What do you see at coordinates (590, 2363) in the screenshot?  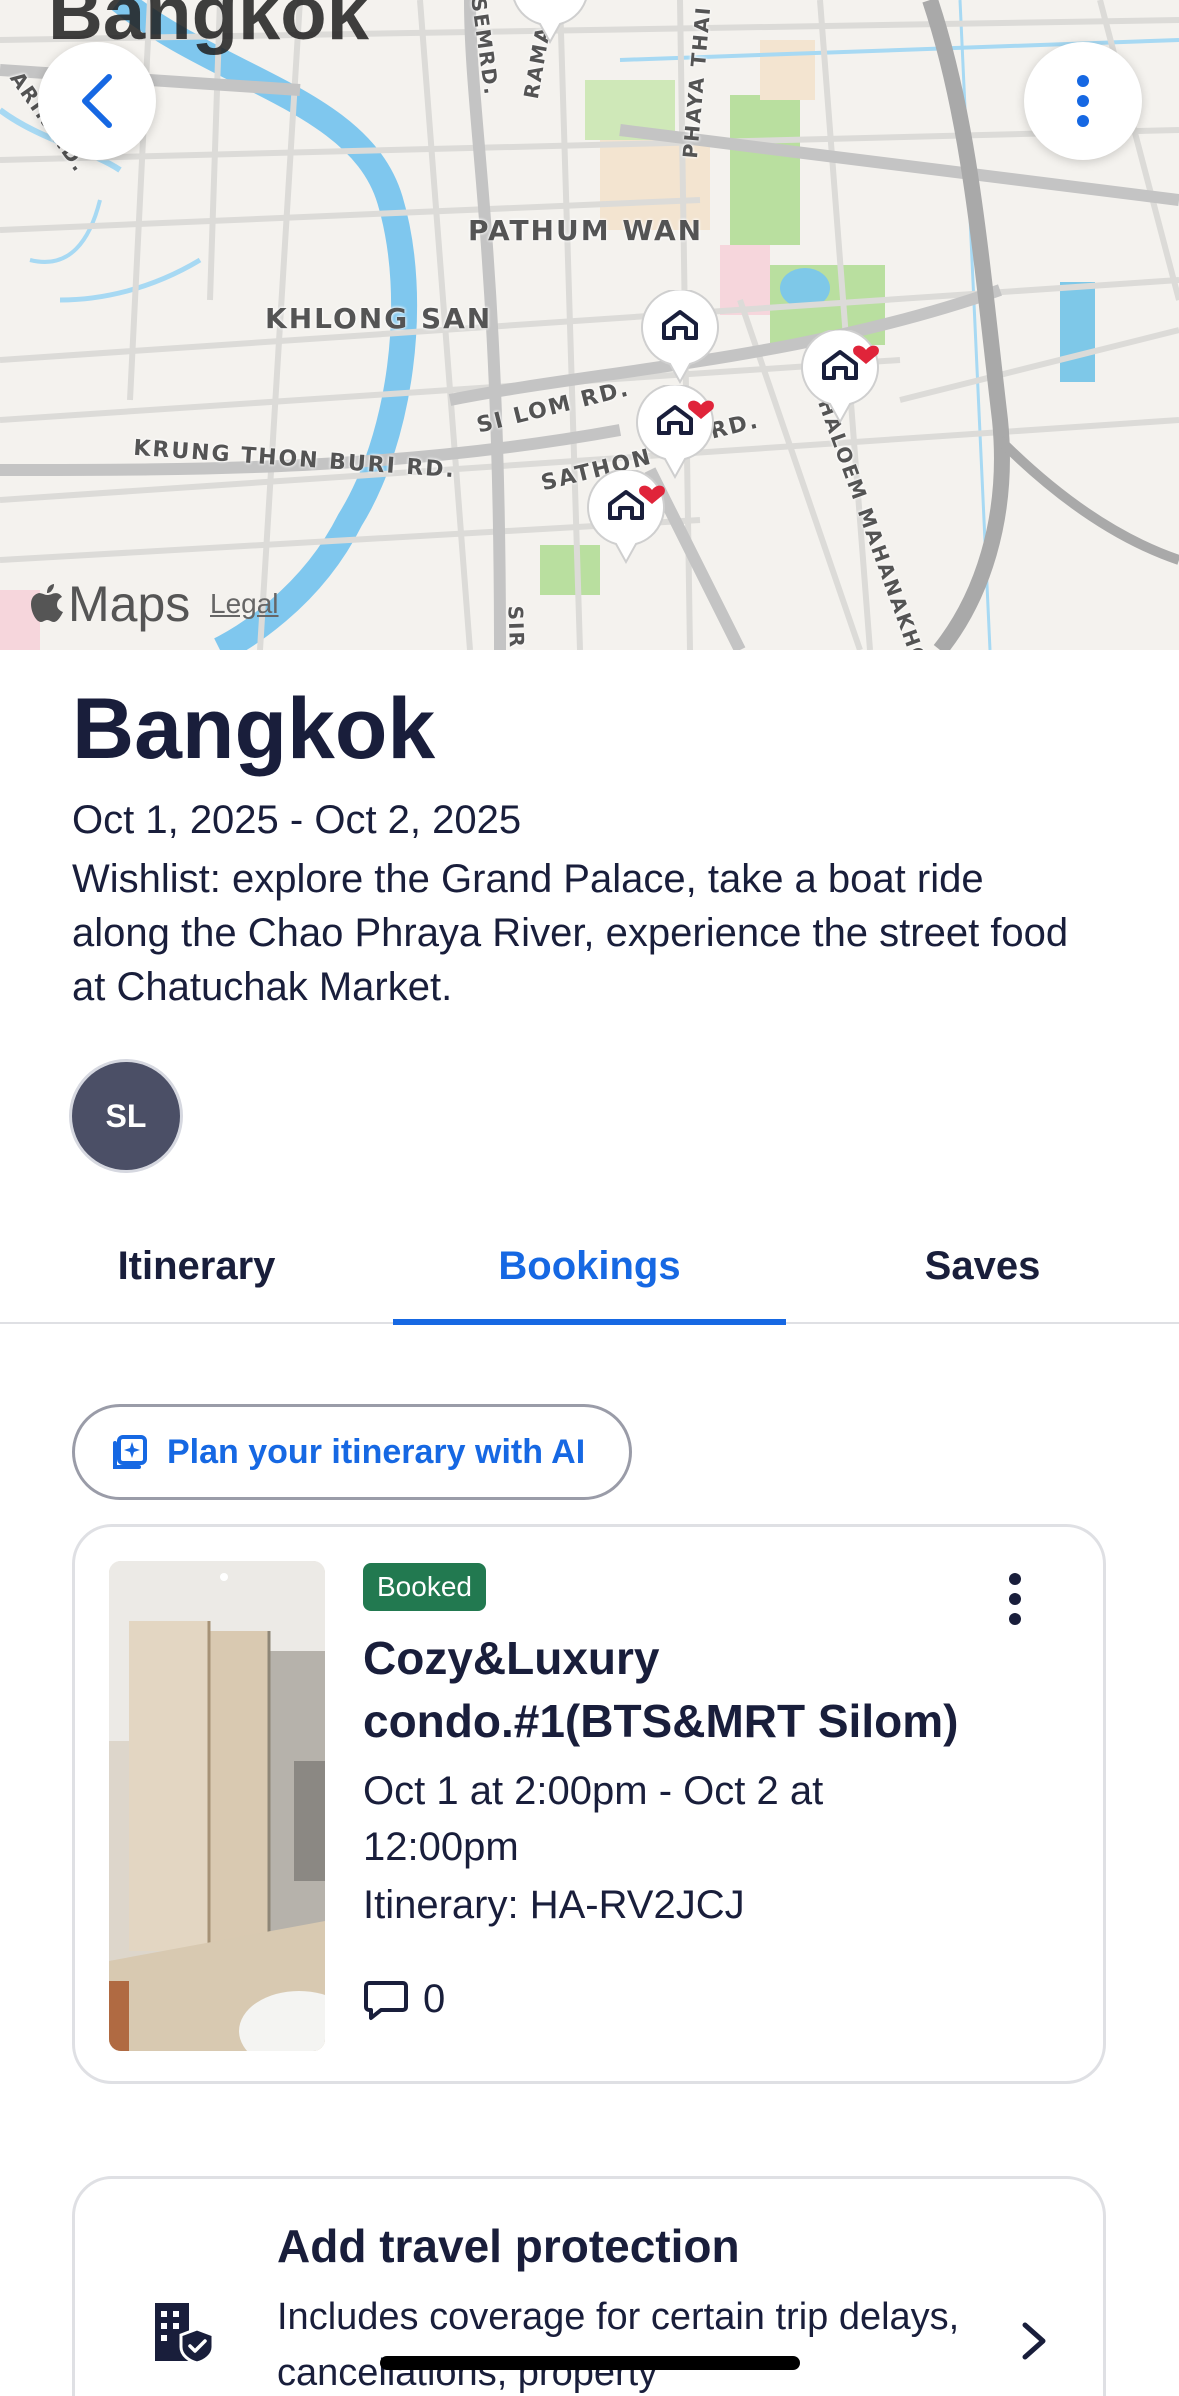 I see `home-indicator` at bounding box center [590, 2363].